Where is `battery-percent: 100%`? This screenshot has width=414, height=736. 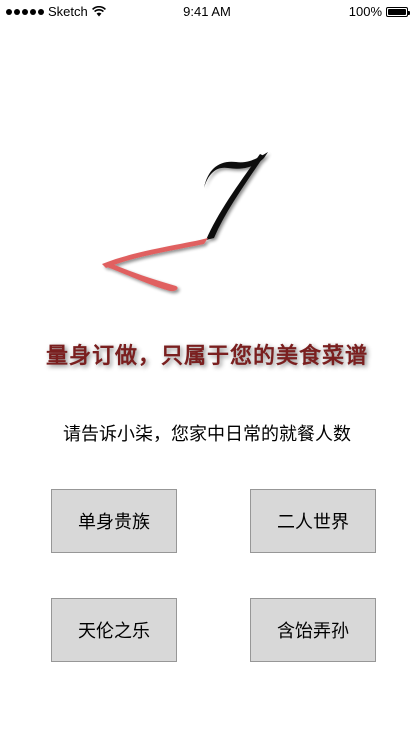 battery-percent: 100% is located at coordinates (365, 11).